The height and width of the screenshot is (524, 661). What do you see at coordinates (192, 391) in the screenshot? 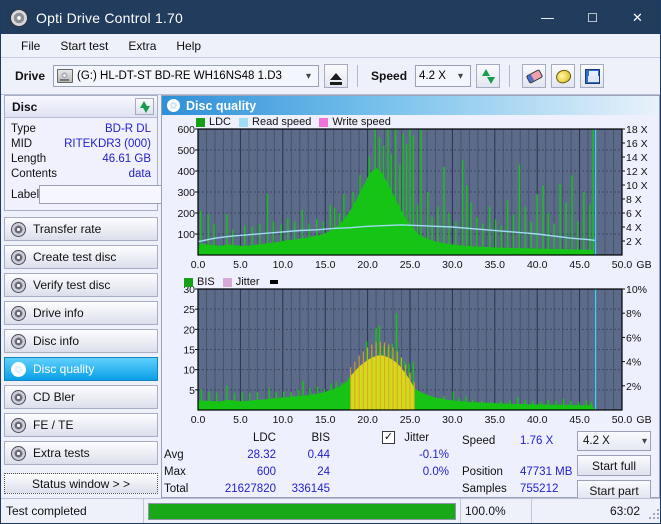
I see `svg-text: 5` at bounding box center [192, 391].